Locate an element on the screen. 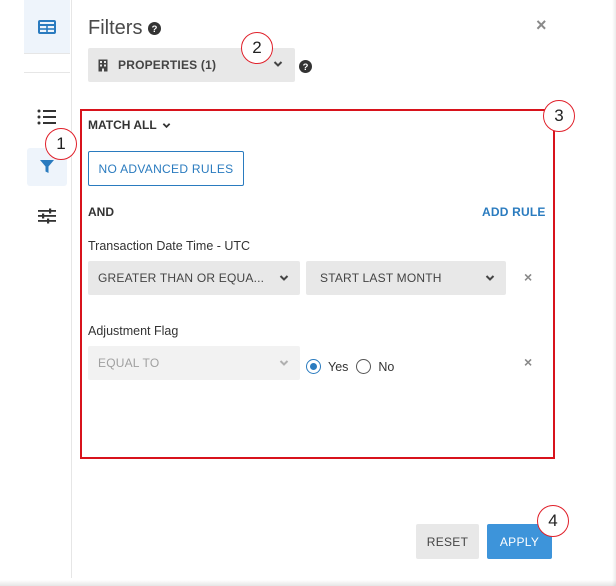  filter-icon is located at coordinates (47, 166).